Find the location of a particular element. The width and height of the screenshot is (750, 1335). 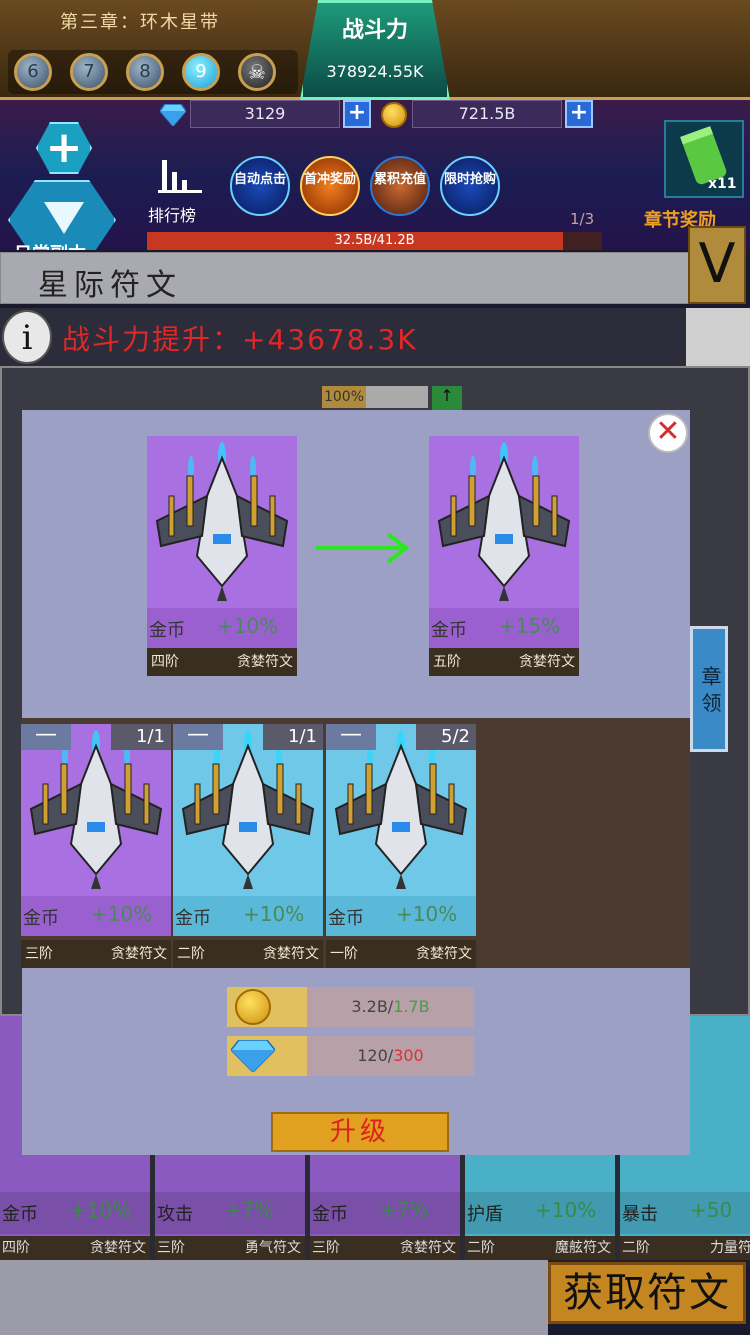

up-arrow-button: ↑ is located at coordinates (447, 399).